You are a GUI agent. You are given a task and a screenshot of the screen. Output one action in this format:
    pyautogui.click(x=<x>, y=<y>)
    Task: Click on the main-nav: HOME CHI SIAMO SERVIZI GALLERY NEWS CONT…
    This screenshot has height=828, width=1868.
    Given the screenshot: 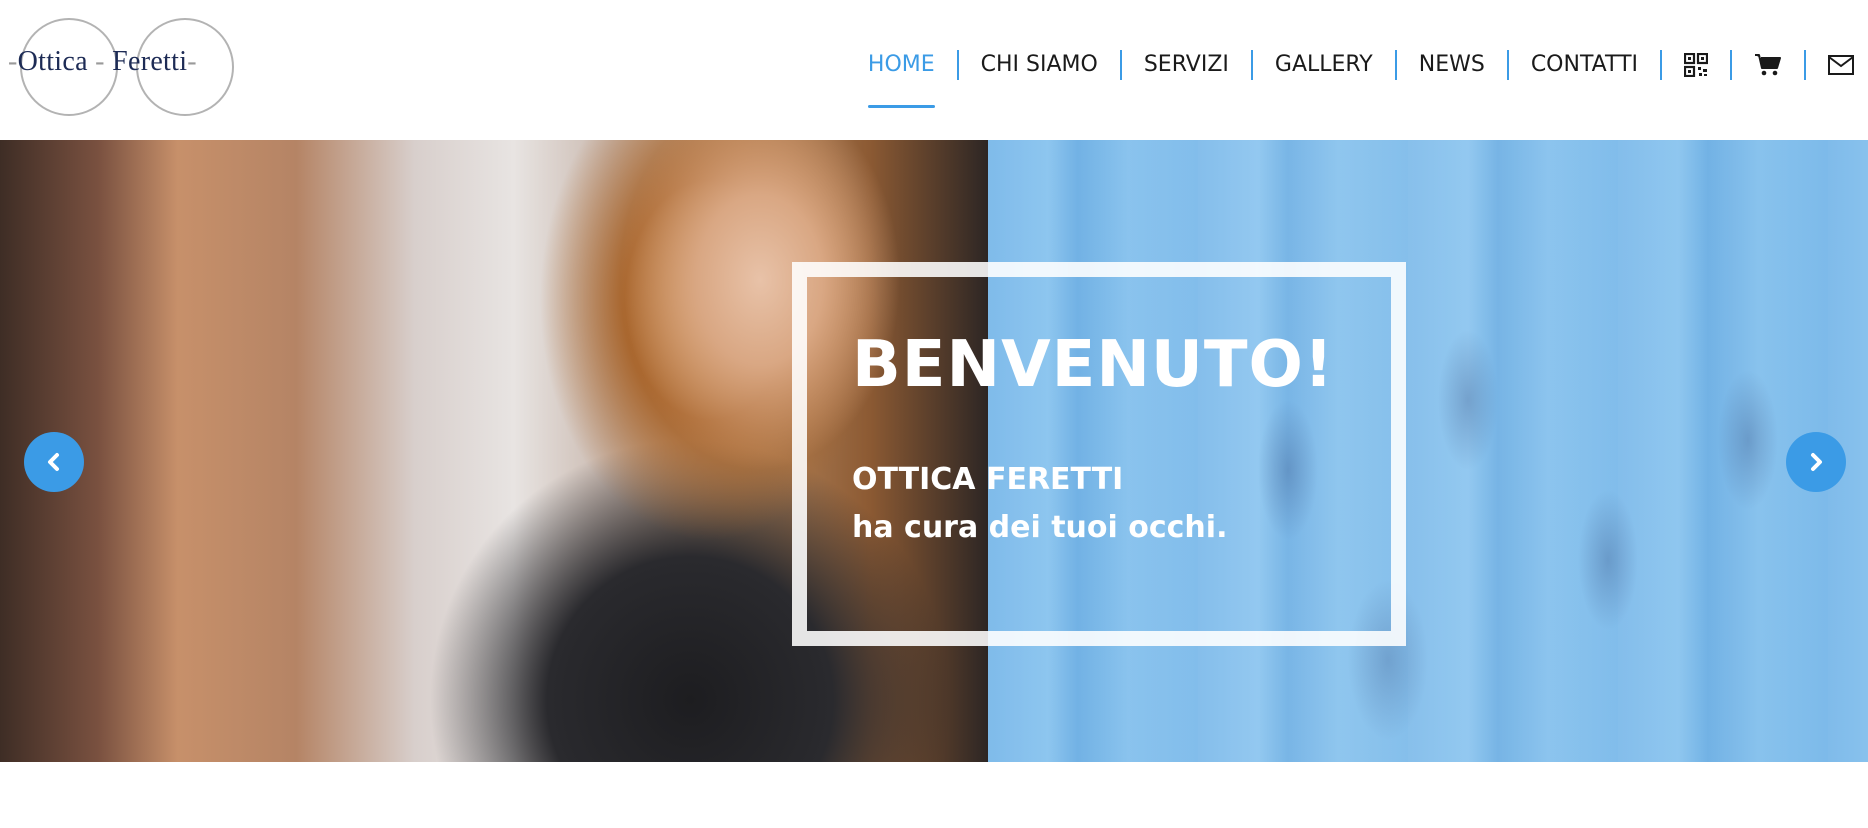 What is the action you would take?
    pyautogui.click(x=1350, y=74)
    